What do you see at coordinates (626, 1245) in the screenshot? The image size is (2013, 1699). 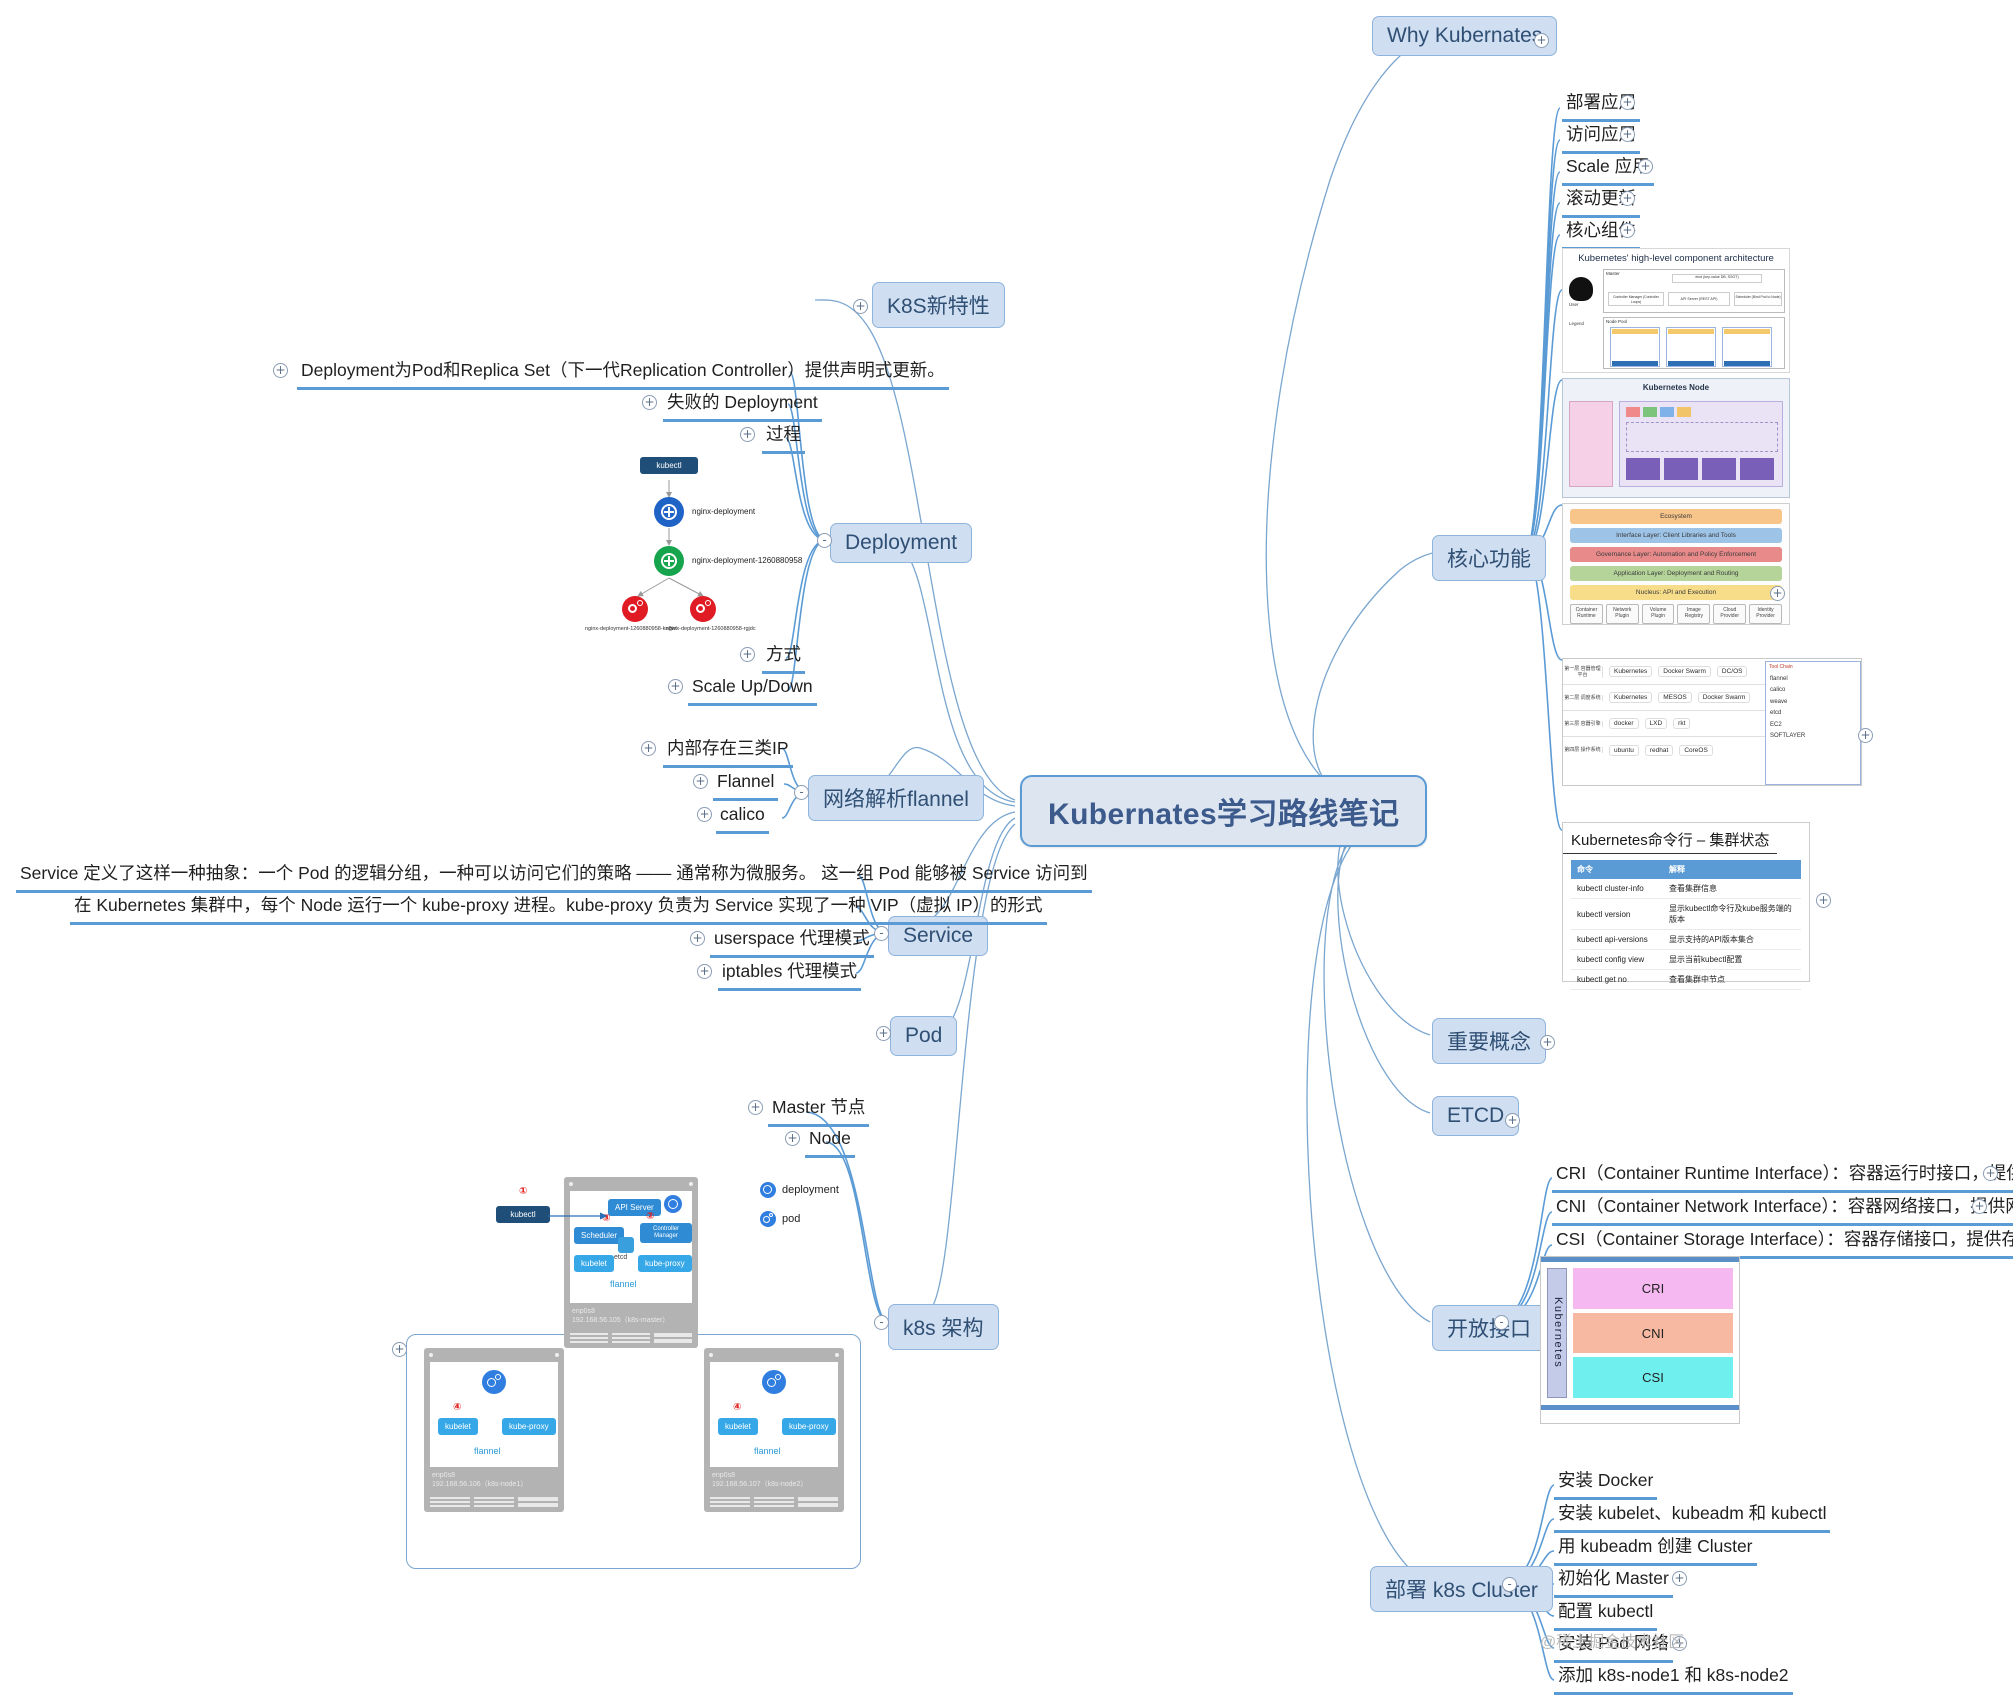 I see `etcd-icon` at bounding box center [626, 1245].